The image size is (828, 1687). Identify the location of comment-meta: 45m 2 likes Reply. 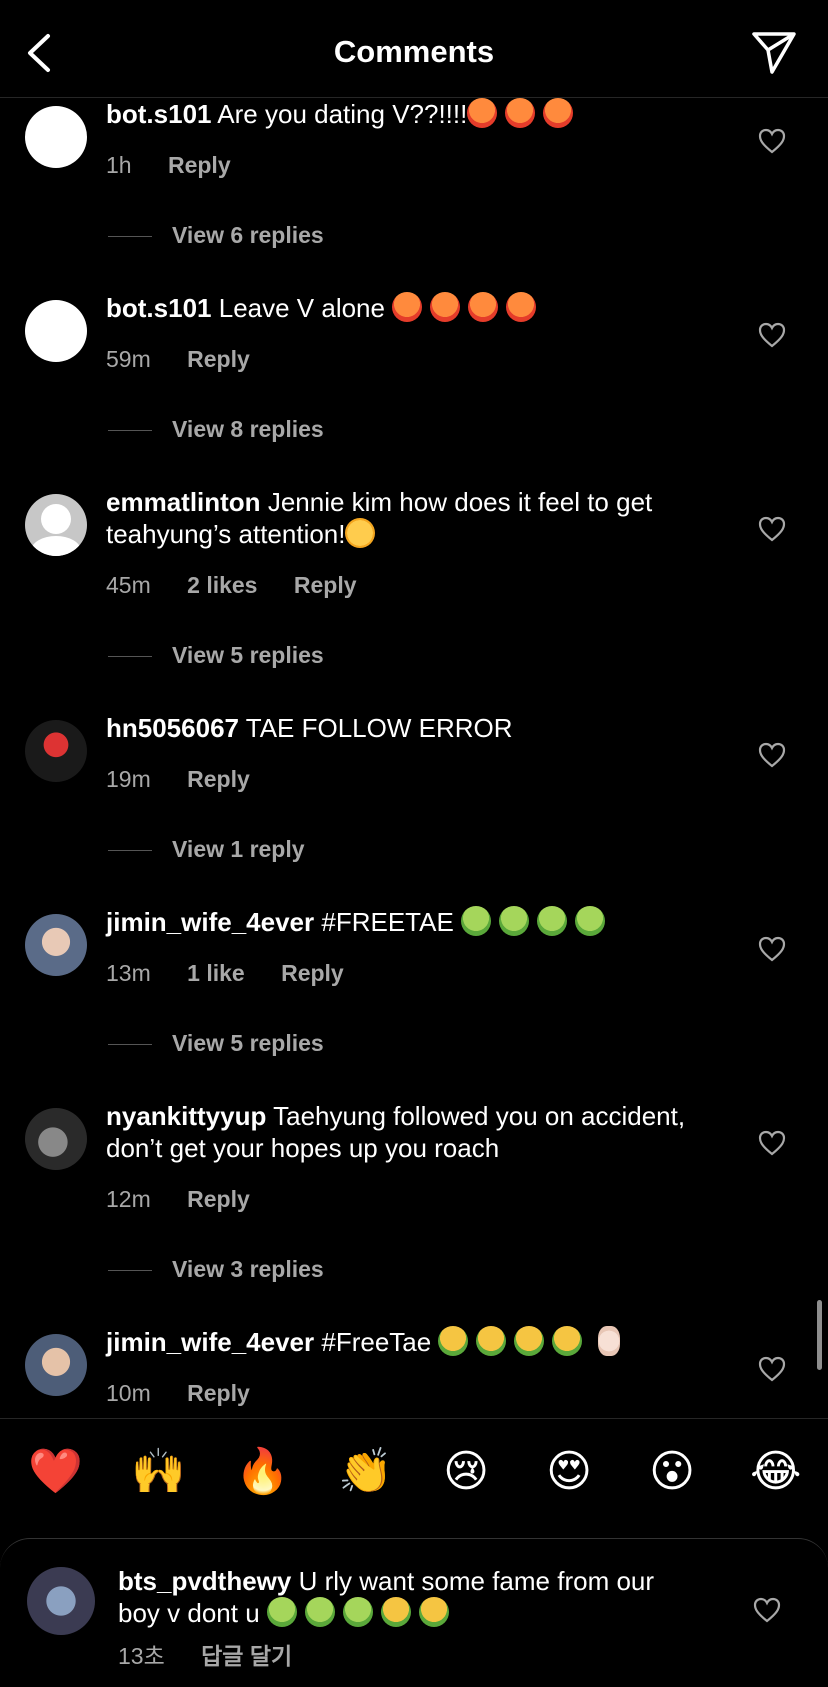
(246, 585).